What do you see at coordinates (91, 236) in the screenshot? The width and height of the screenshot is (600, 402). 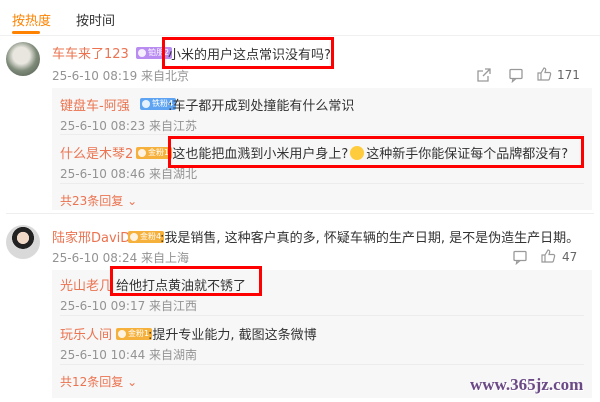 I see `comment-author: 陆家邢DaviD` at bounding box center [91, 236].